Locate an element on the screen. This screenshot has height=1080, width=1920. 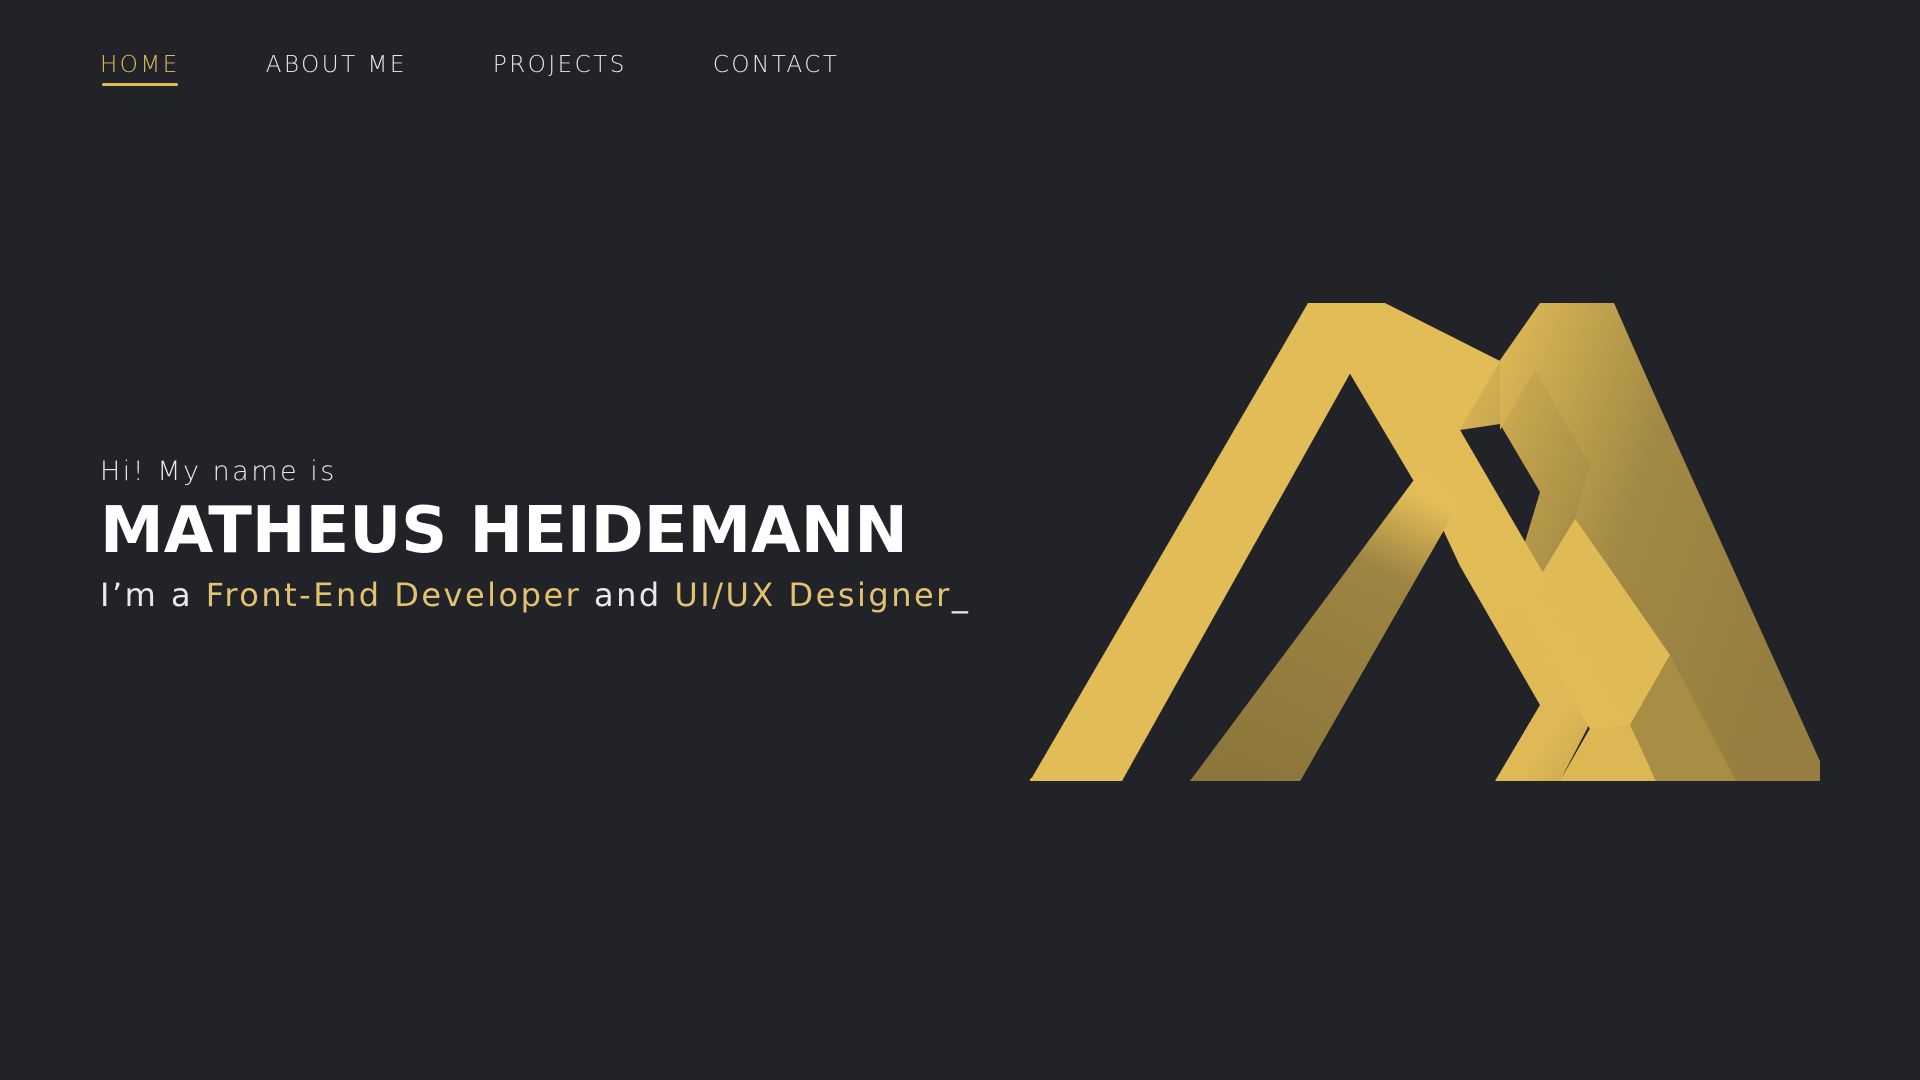
role-ui-ux: UI/UX Designer is located at coordinates (813, 594).